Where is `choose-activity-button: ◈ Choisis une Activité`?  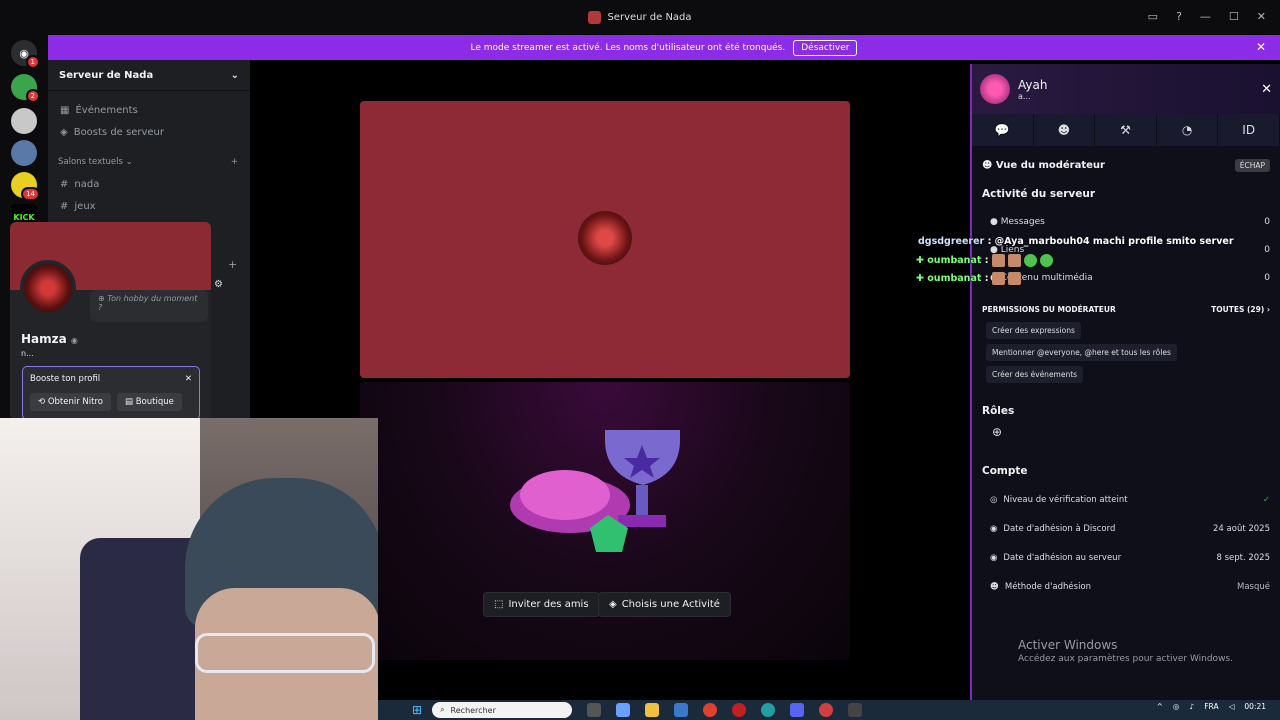 choose-activity-button: ◈ Choisis une Activité is located at coordinates (664, 604).